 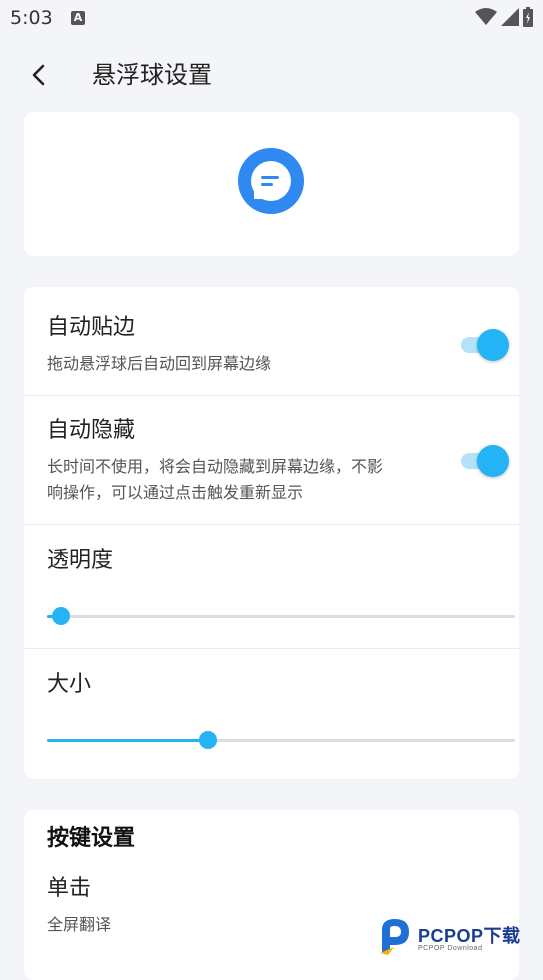 What do you see at coordinates (271, 341) in the screenshot?
I see `setting-row-auto-snap: 自动贴边 拖动悬浮球后自动回到屏幕边缘` at bounding box center [271, 341].